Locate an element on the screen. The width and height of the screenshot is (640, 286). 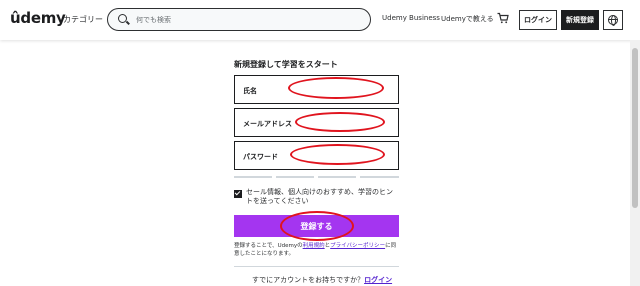
login-button: ログイン is located at coordinates (538, 20).